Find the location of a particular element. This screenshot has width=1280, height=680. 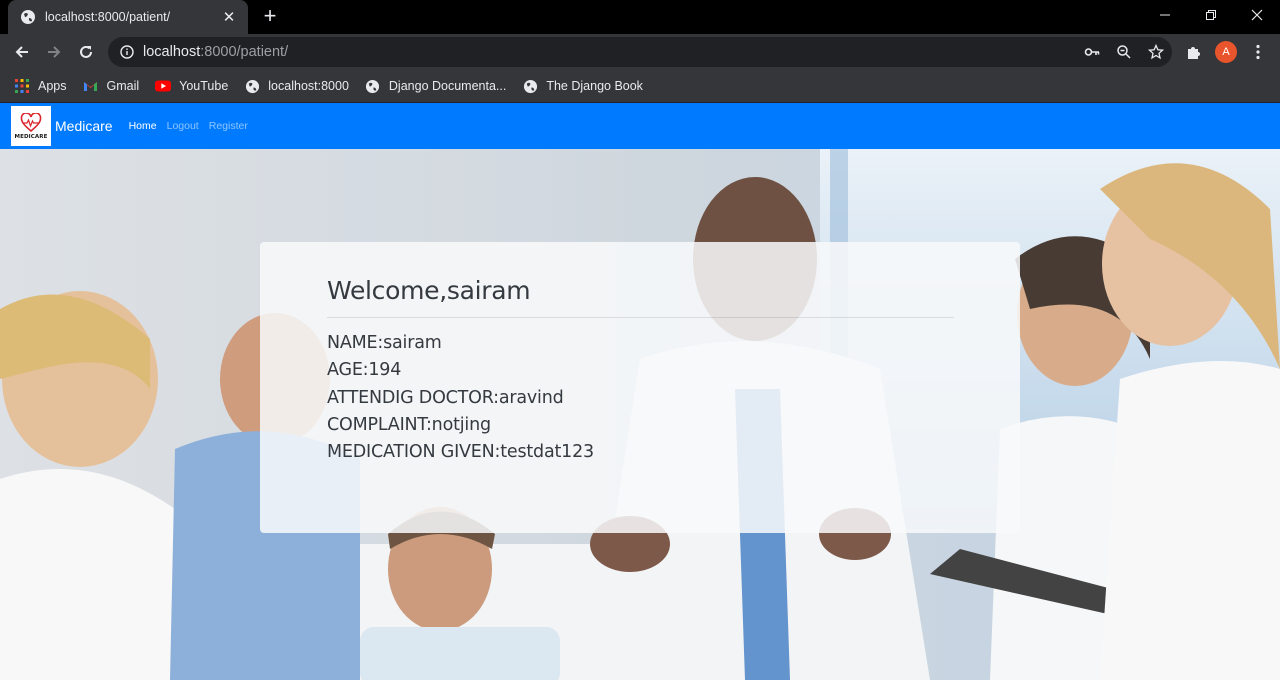

reload-button is located at coordinates (86, 52).